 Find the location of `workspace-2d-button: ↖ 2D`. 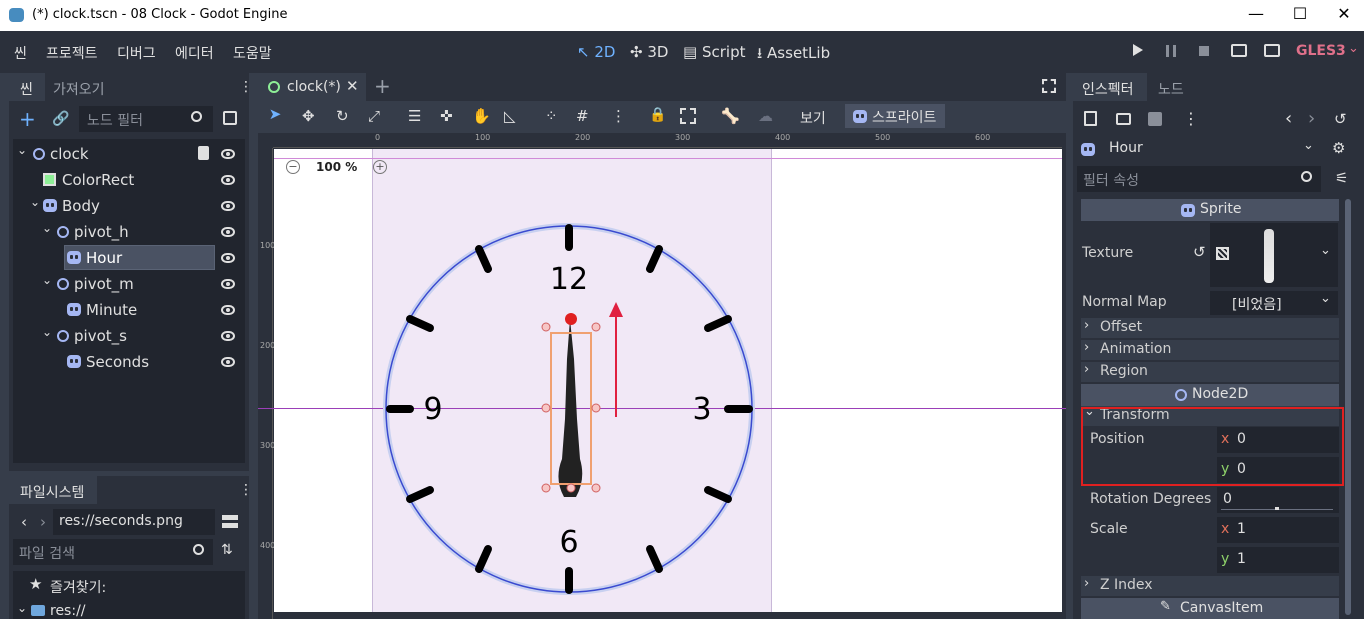

workspace-2d-button: ↖ 2D is located at coordinates (596, 52).